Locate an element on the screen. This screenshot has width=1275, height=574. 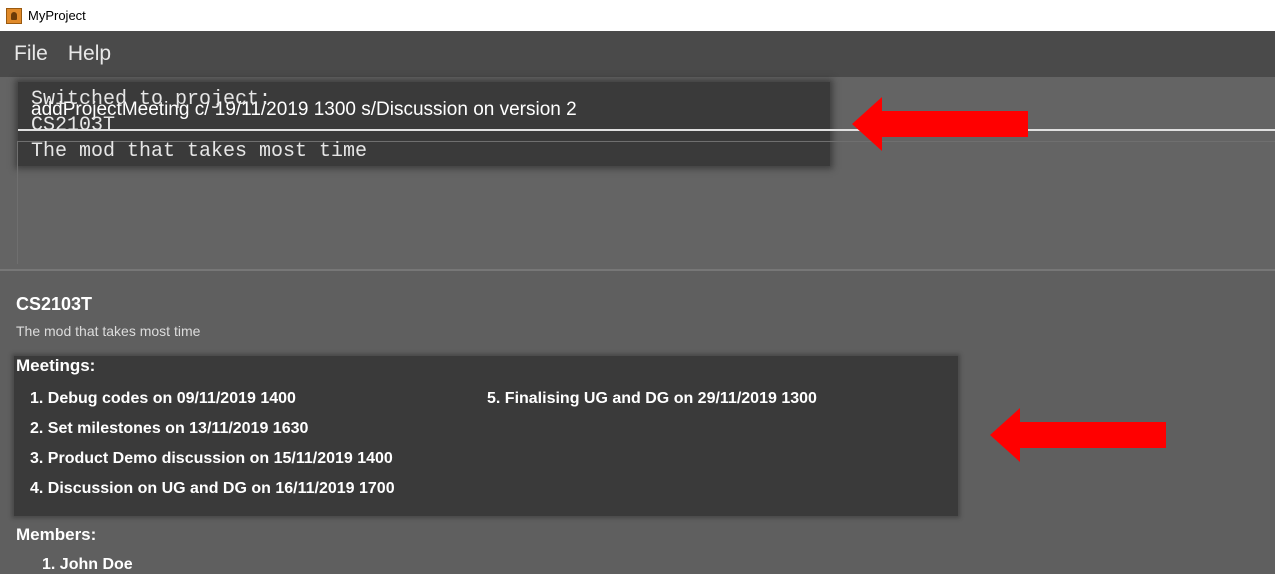
menu-help: Help is located at coordinates (89, 54).